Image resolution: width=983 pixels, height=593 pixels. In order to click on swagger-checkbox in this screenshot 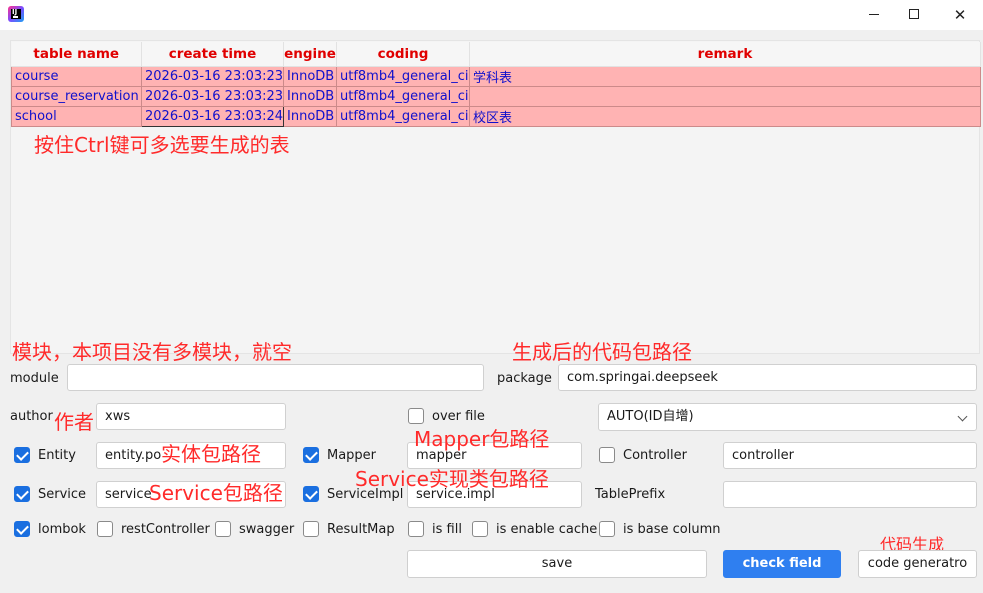, I will do `click(223, 529)`.